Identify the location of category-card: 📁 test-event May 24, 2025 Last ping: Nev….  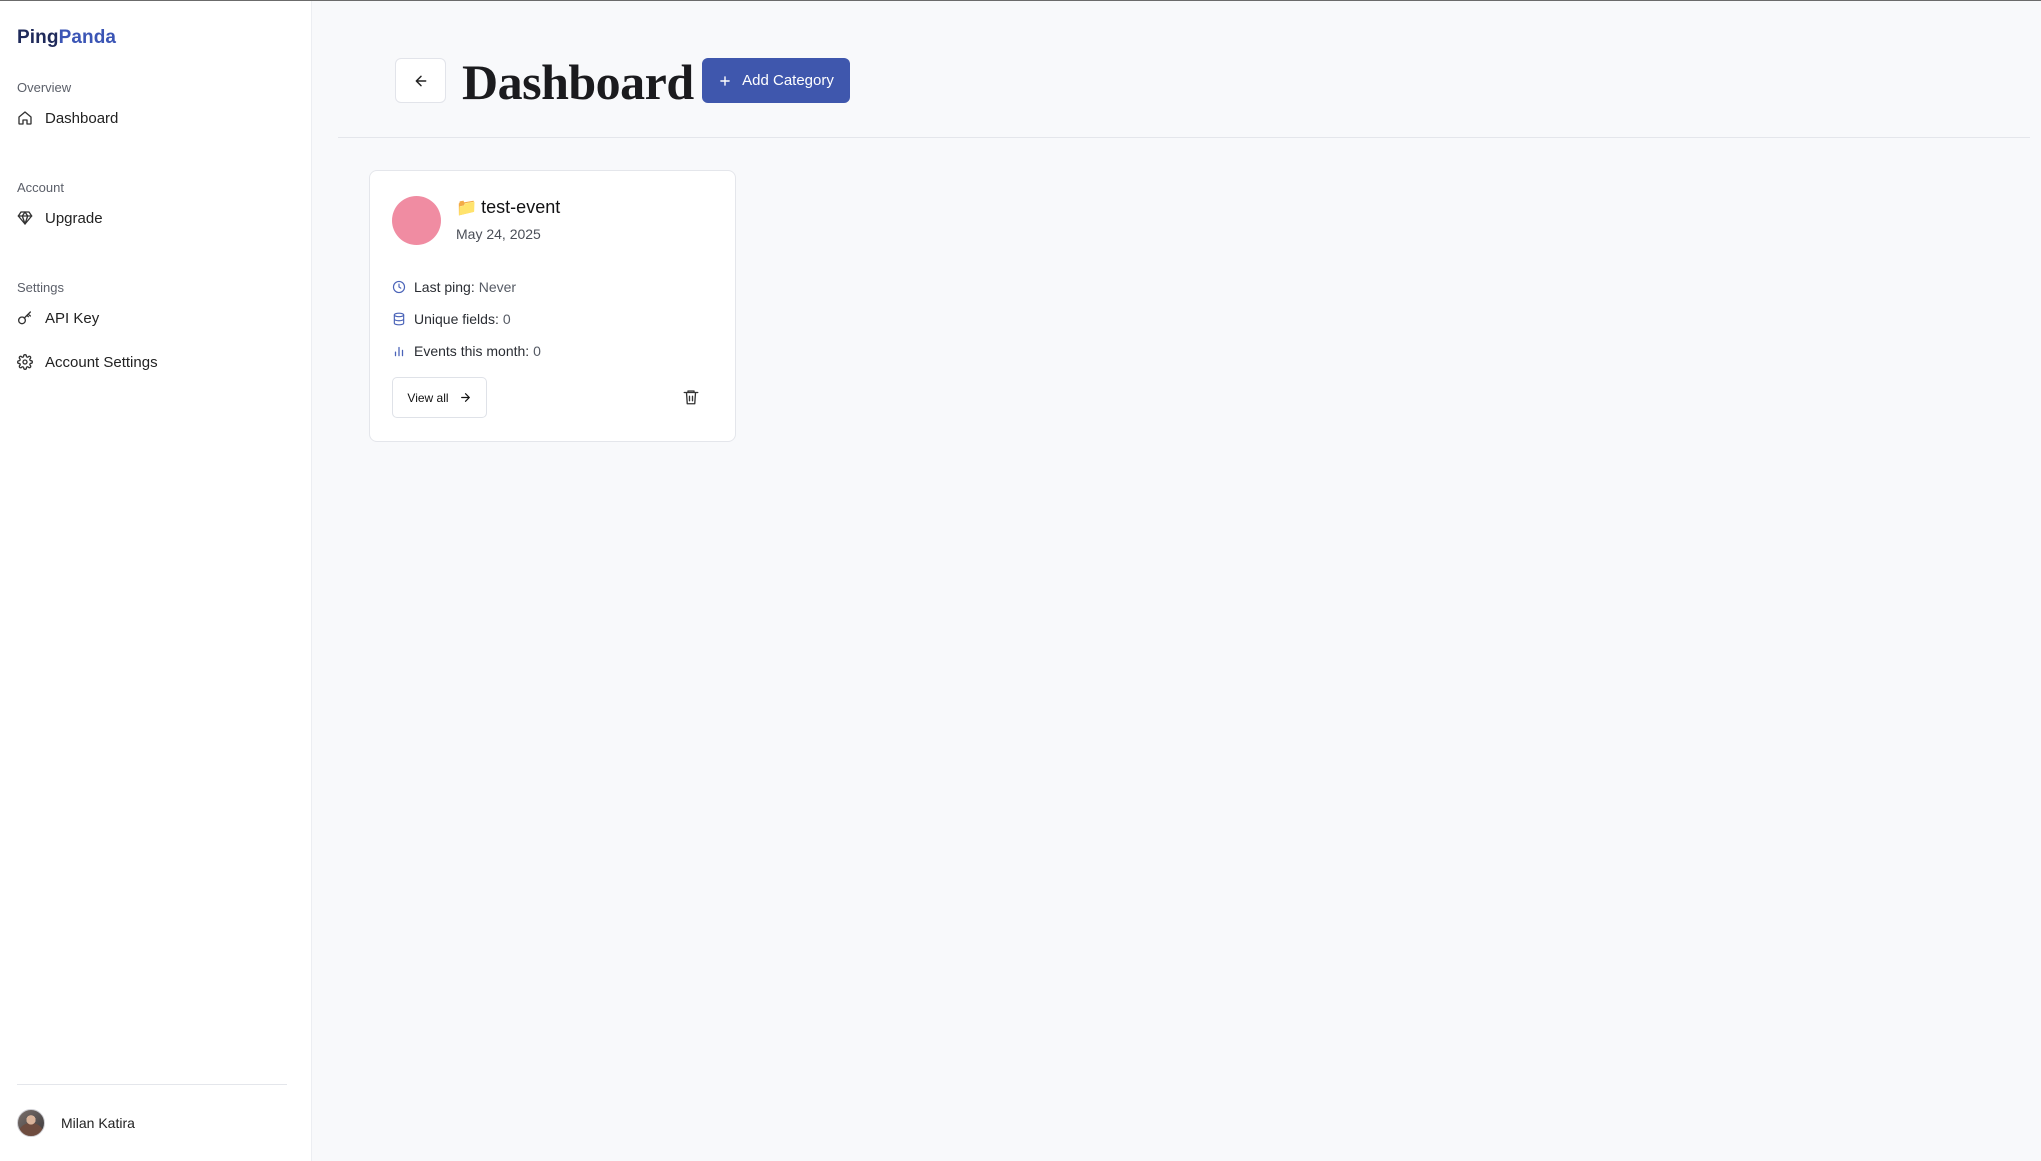
(552, 306).